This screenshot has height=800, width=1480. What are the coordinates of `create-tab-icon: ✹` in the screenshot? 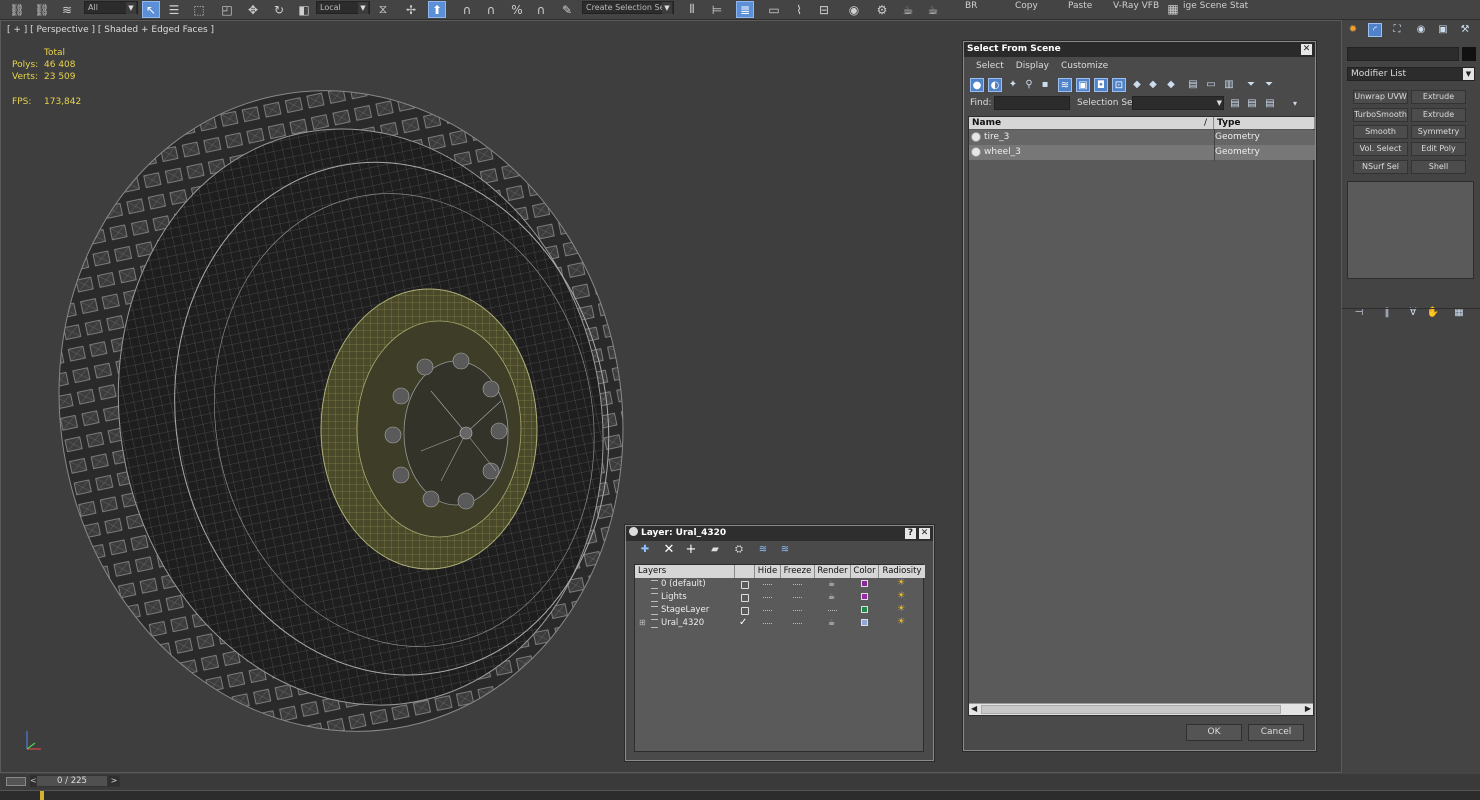 It's located at (1353, 30).